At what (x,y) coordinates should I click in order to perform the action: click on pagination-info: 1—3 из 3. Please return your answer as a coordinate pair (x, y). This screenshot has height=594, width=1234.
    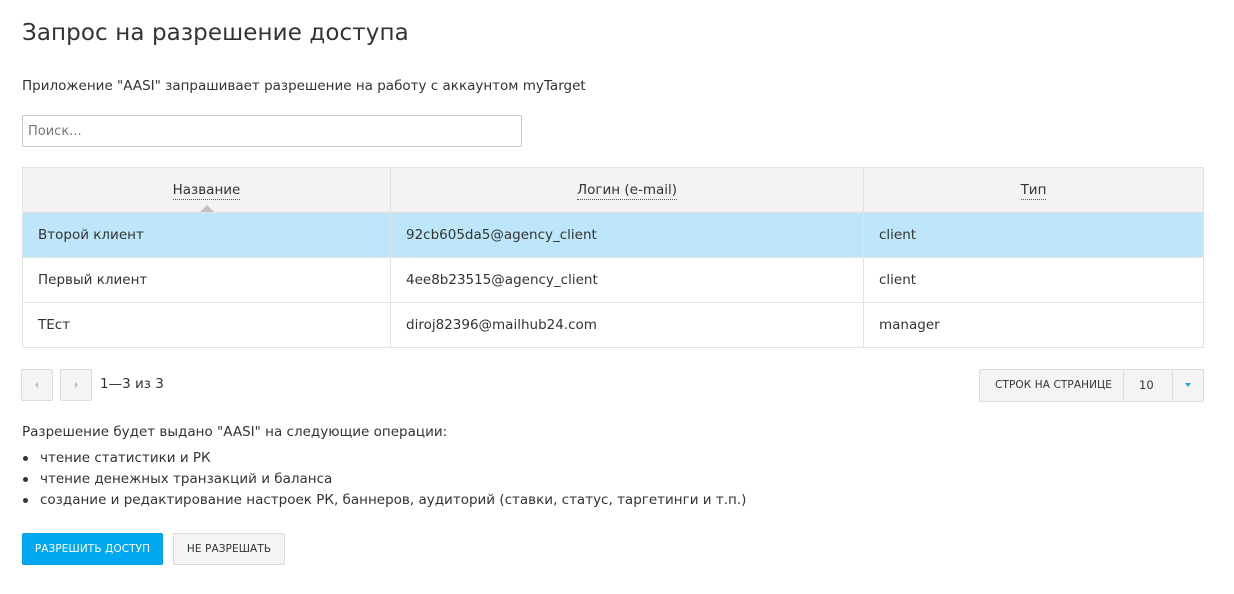
    Looking at the image, I should click on (132, 384).